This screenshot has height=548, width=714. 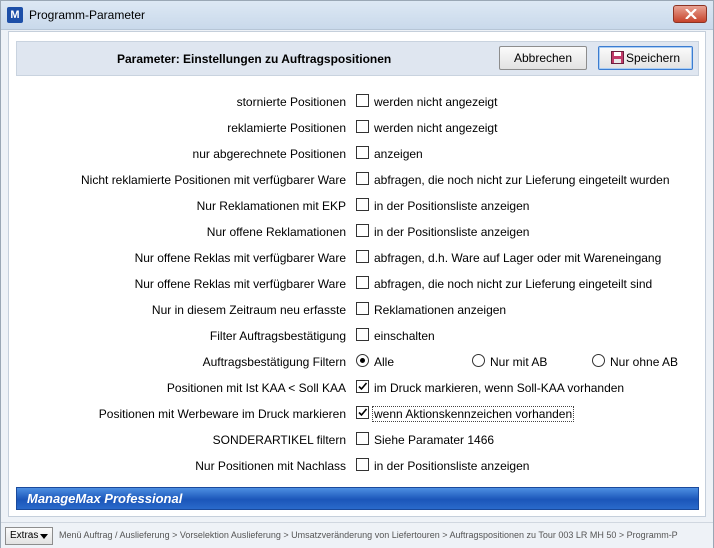 I want to click on row-label: stornierte Positionen, so click(x=291, y=102).